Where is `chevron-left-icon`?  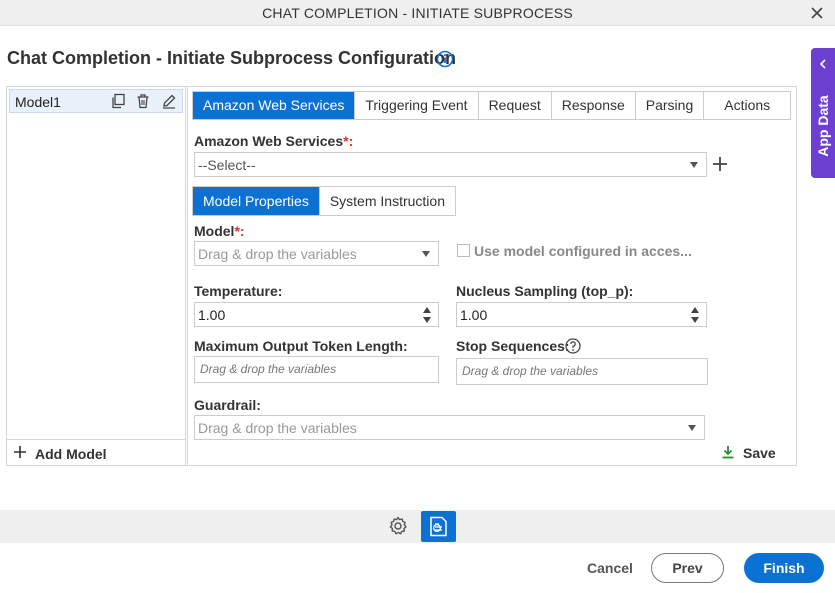 chevron-left-icon is located at coordinates (822, 64).